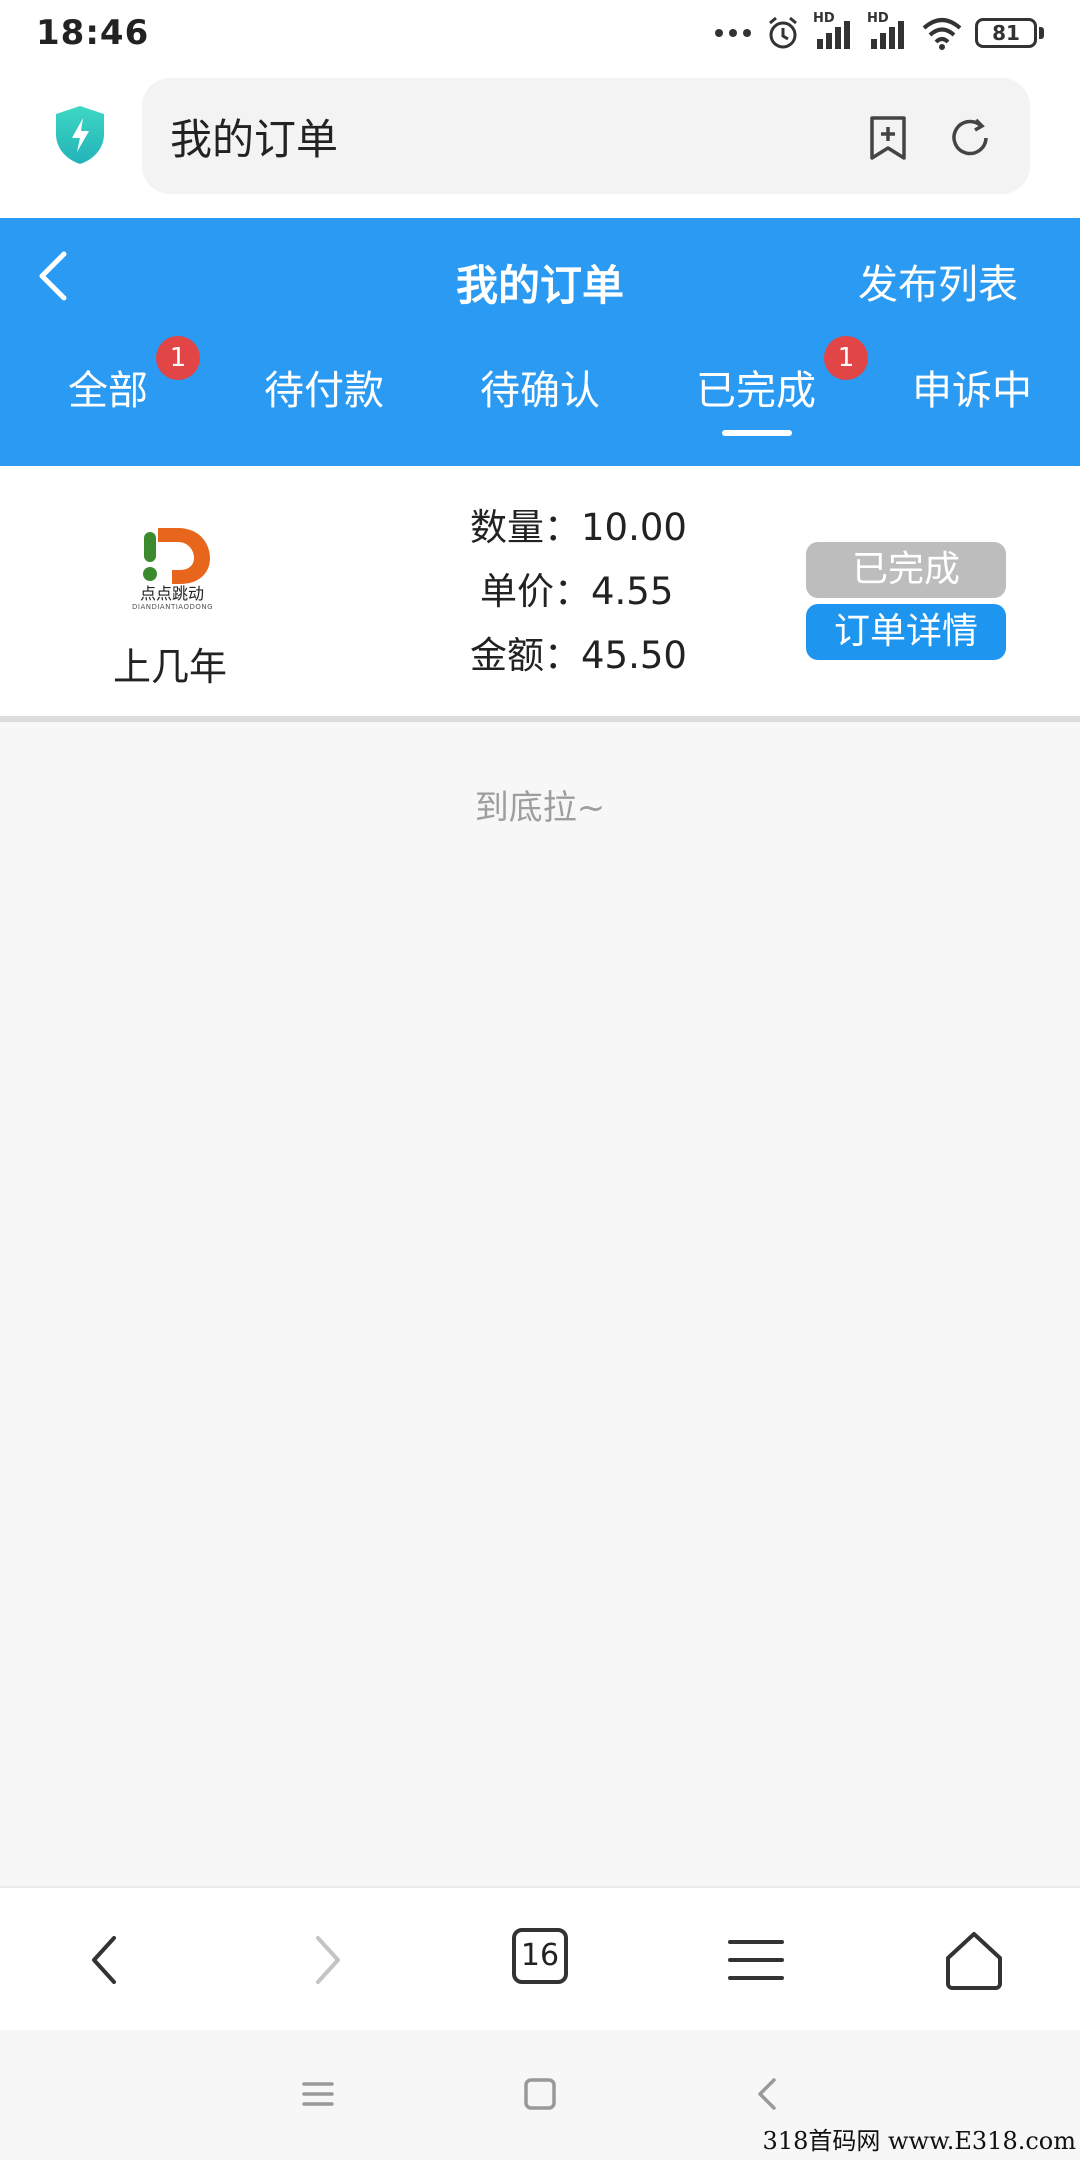 Image resolution: width=1080 pixels, height=2160 pixels. What do you see at coordinates (974, 1960) in the screenshot?
I see `home-icon` at bounding box center [974, 1960].